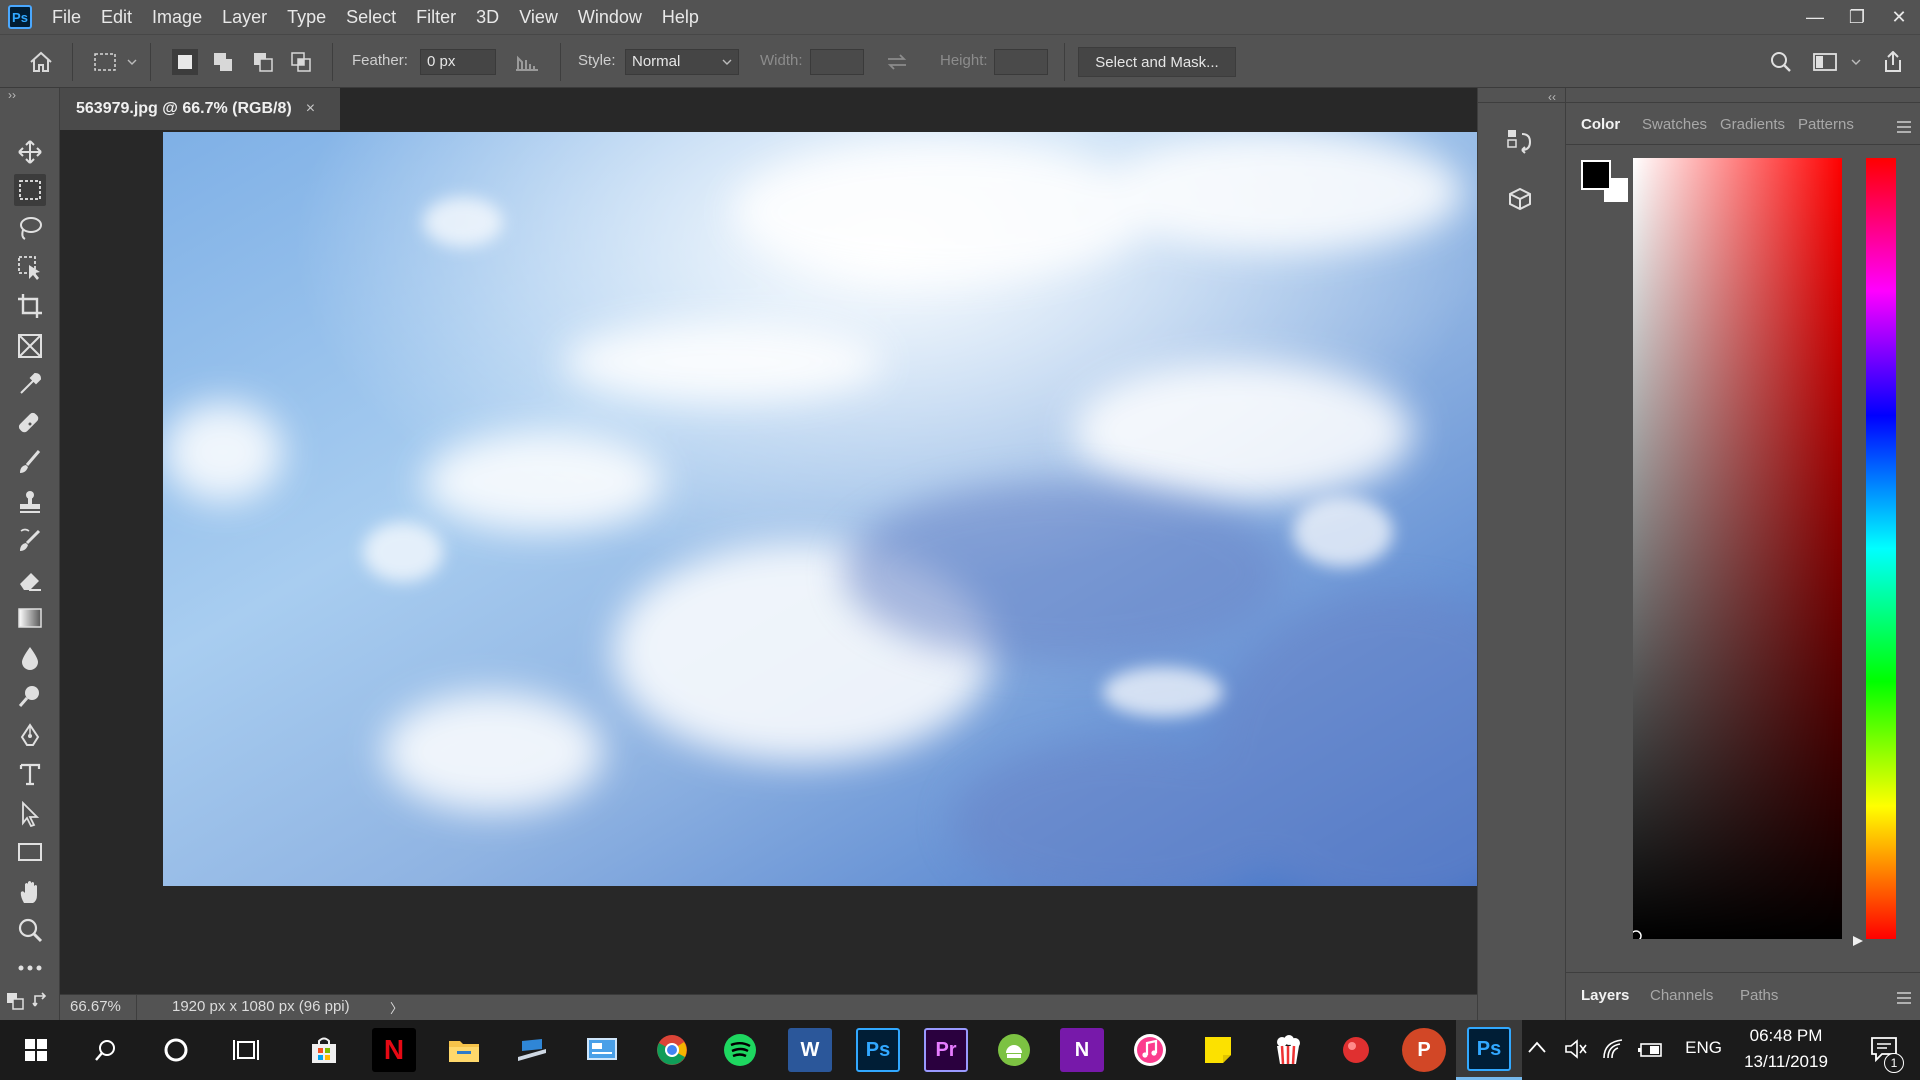  Describe the element at coordinates (1218, 1050) in the screenshot. I see `sticky-notes-icon` at that location.